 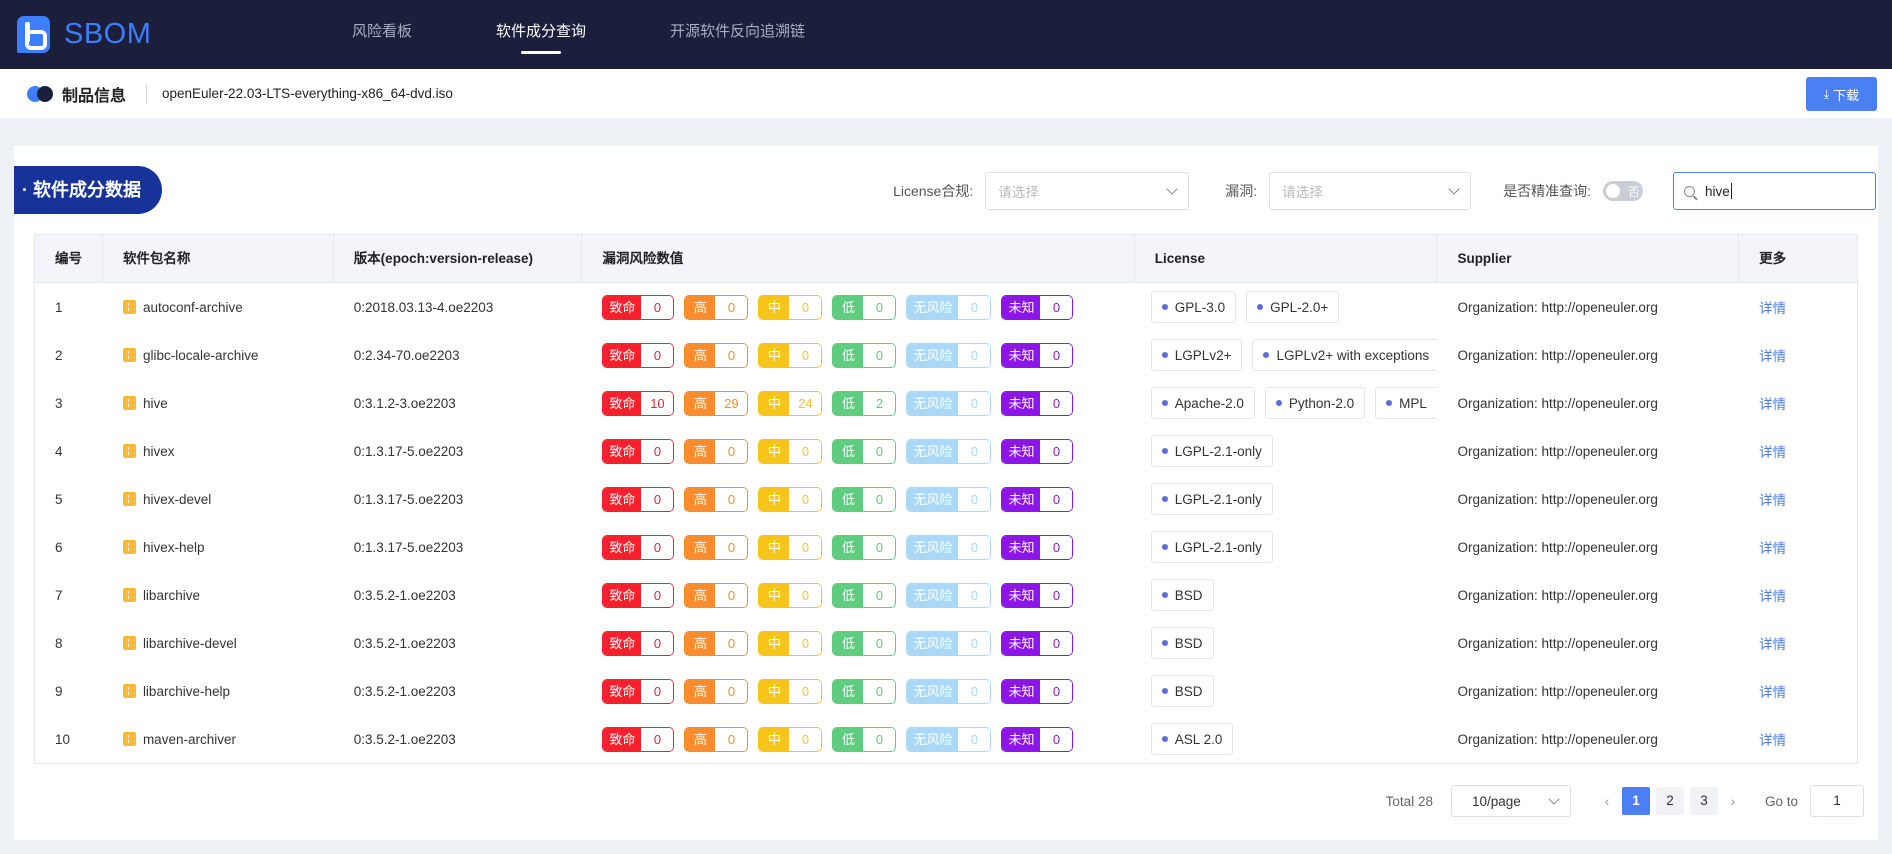 What do you see at coordinates (1703, 801) in the screenshot?
I see `page-3: 3` at bounding box center [1703, 801].